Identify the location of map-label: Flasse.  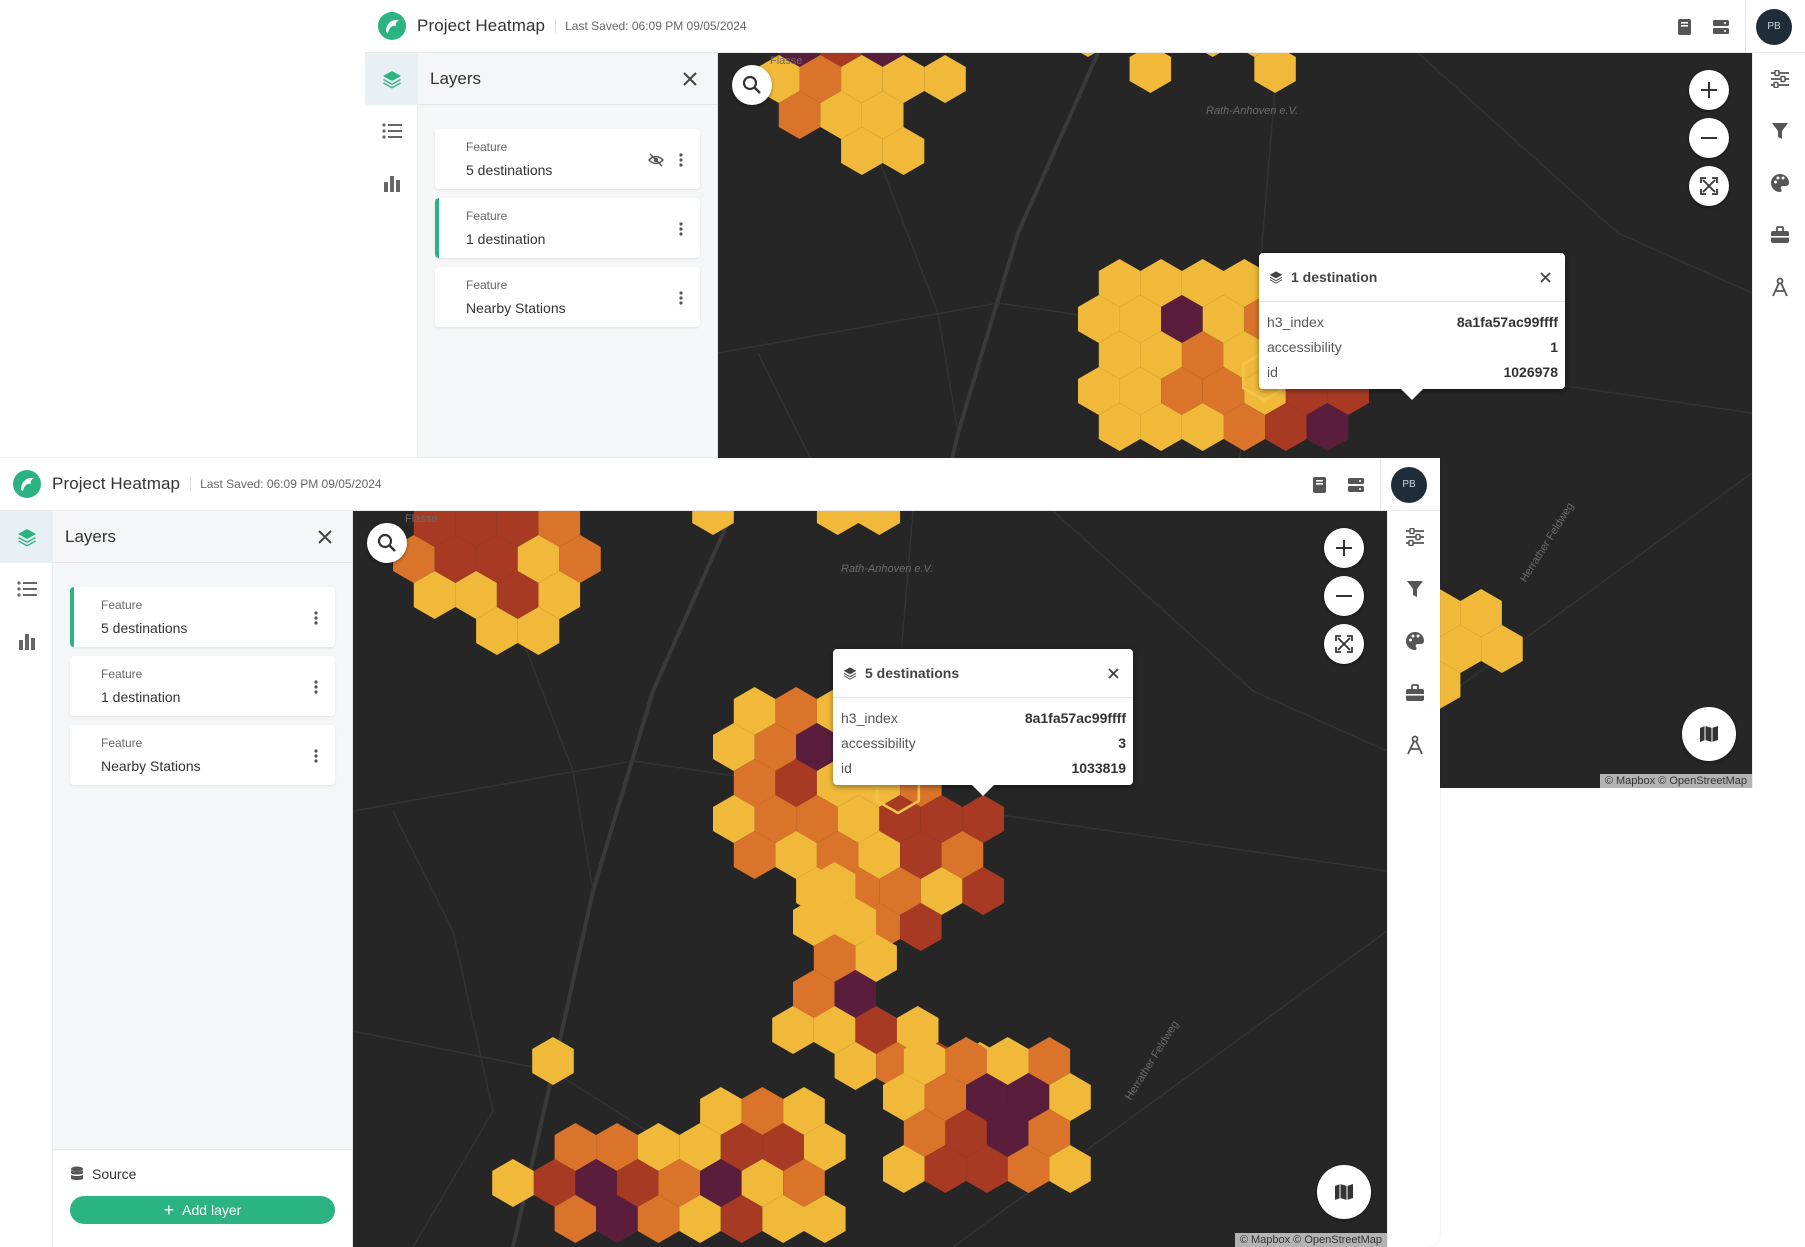
(786, 61).